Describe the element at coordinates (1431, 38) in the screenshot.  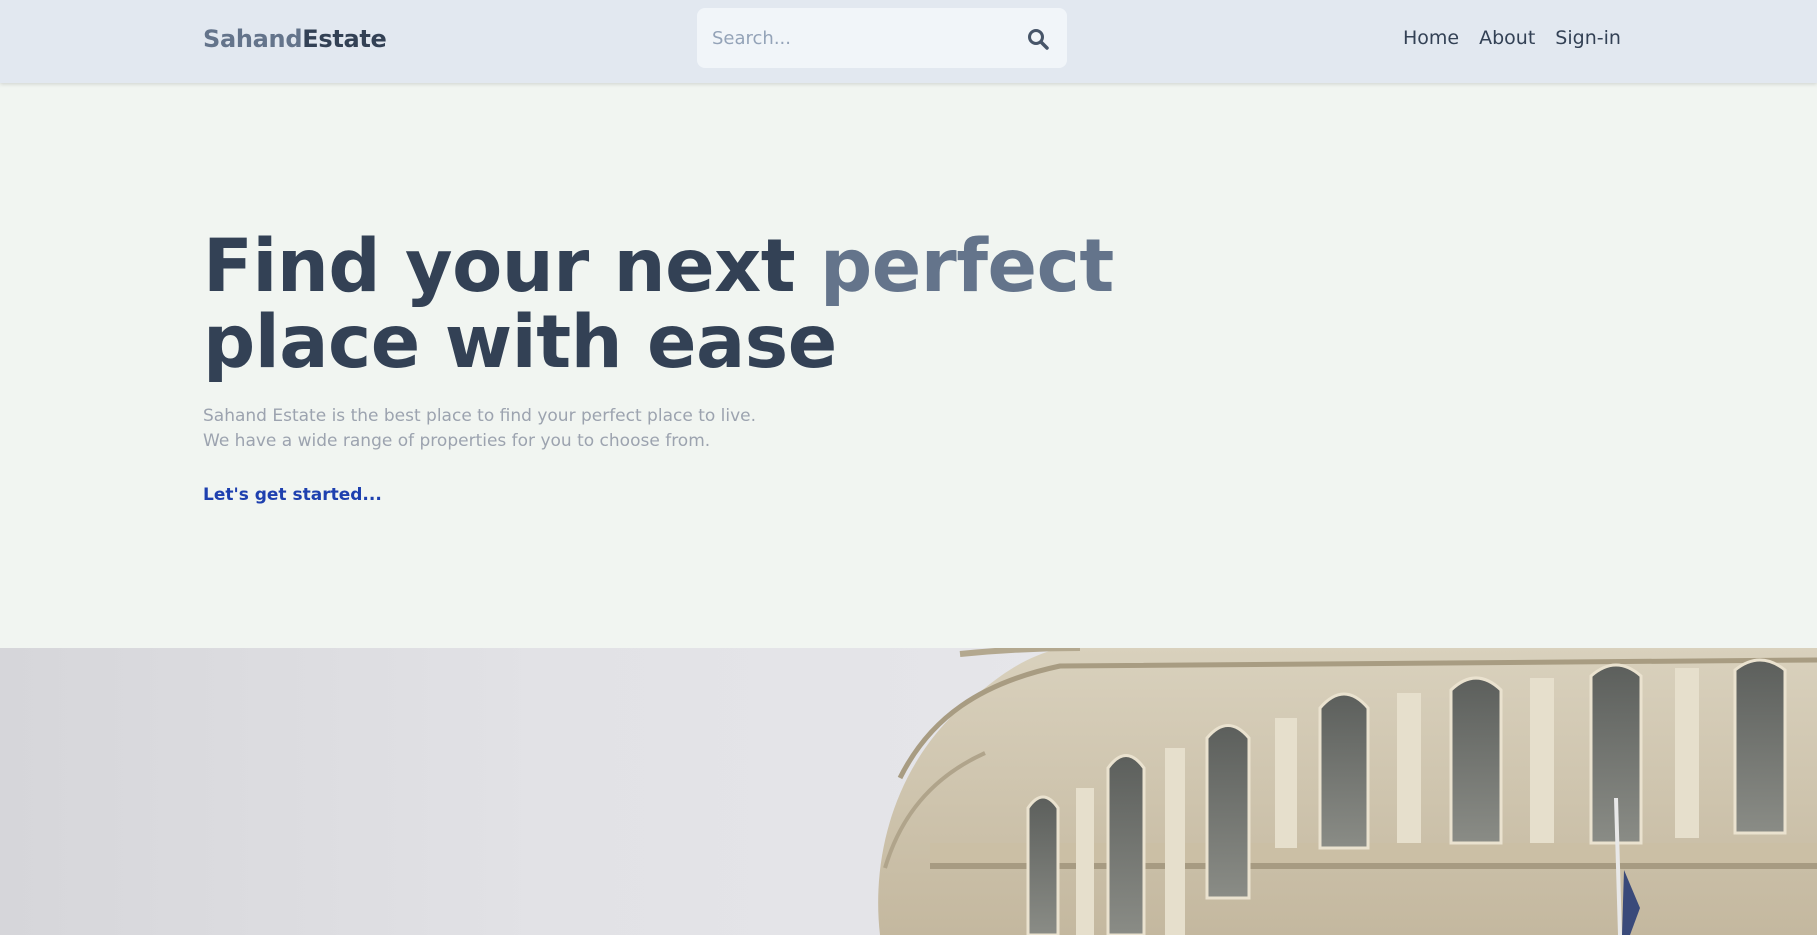
I see `nav-home: Home` at that location.